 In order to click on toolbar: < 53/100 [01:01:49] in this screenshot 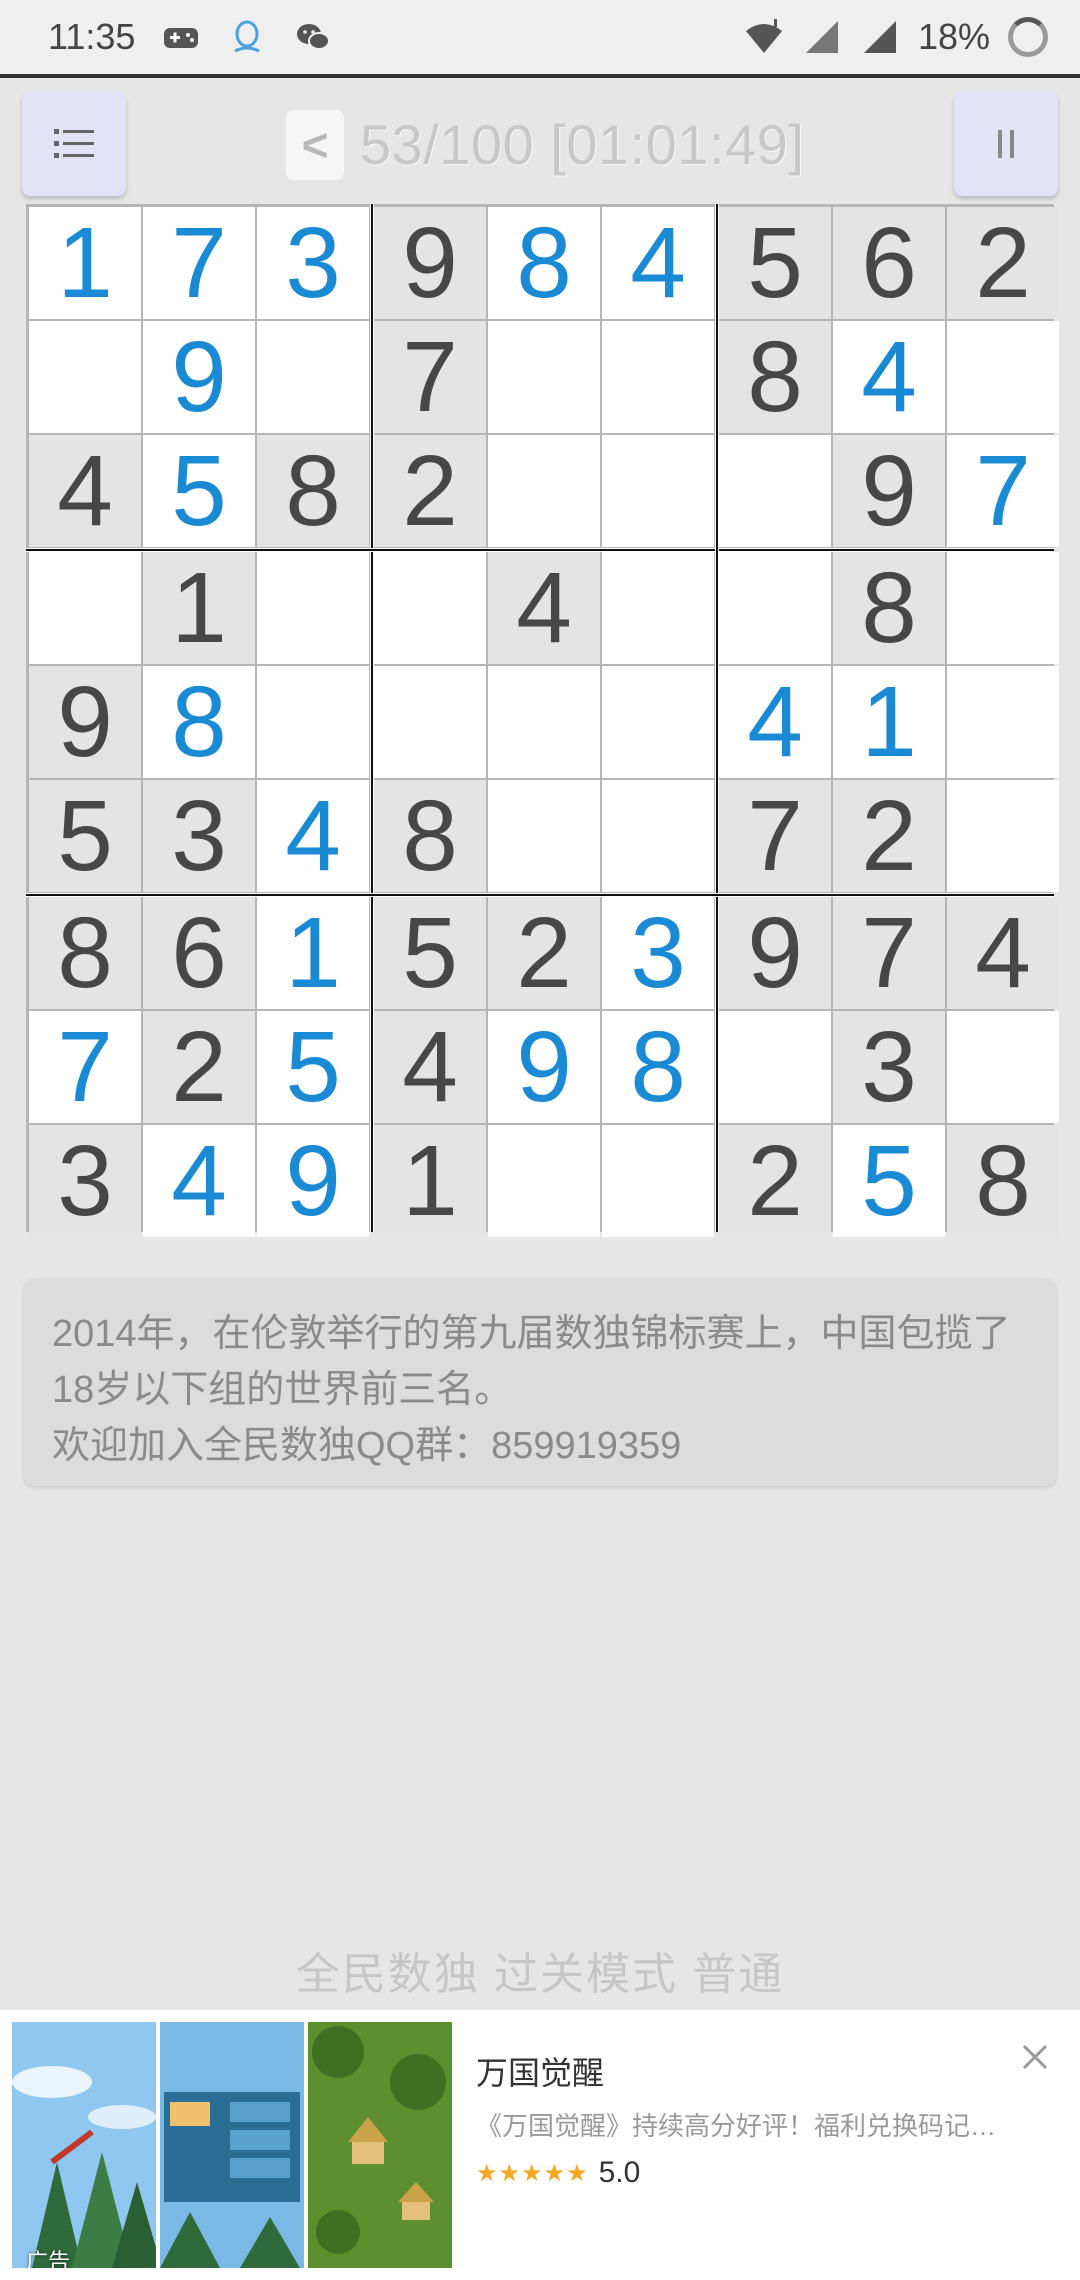, I will do `click(540, 143)`.